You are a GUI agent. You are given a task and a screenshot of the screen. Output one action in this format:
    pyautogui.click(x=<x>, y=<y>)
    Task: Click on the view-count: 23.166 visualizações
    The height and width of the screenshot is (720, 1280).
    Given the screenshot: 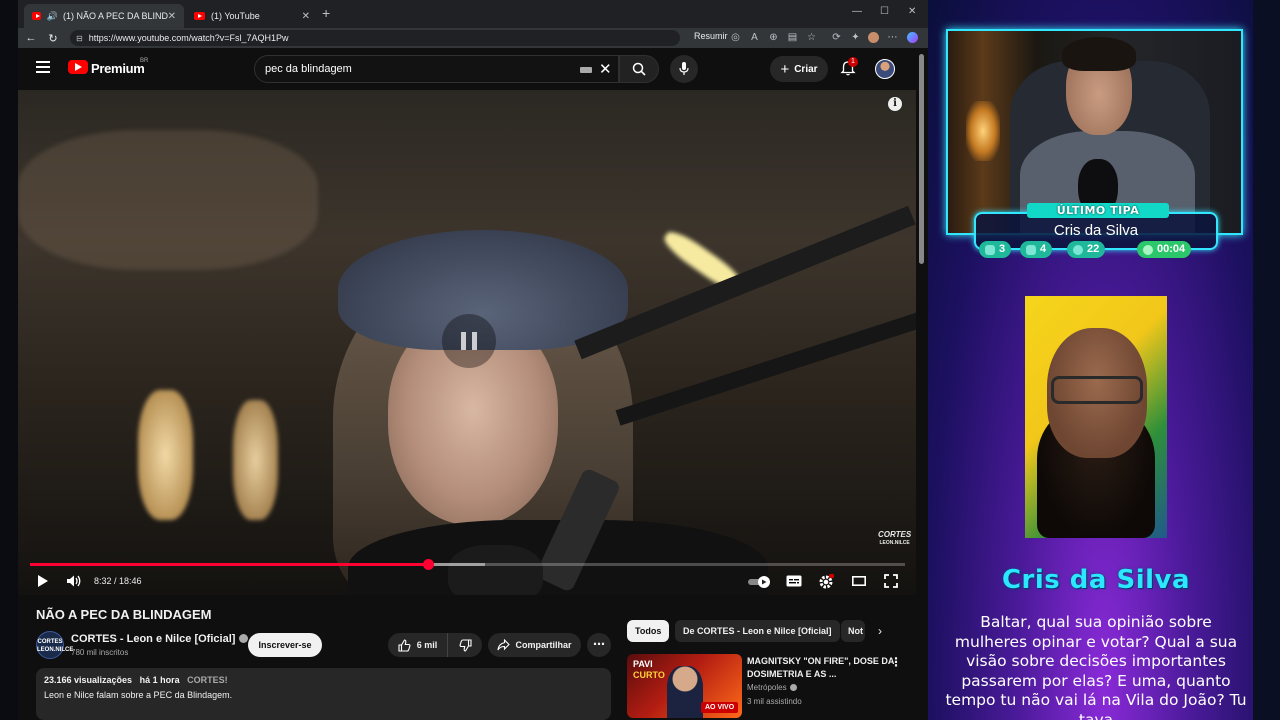 What is the action you would take?
    pyautogui.click(x=88, y=680)
    